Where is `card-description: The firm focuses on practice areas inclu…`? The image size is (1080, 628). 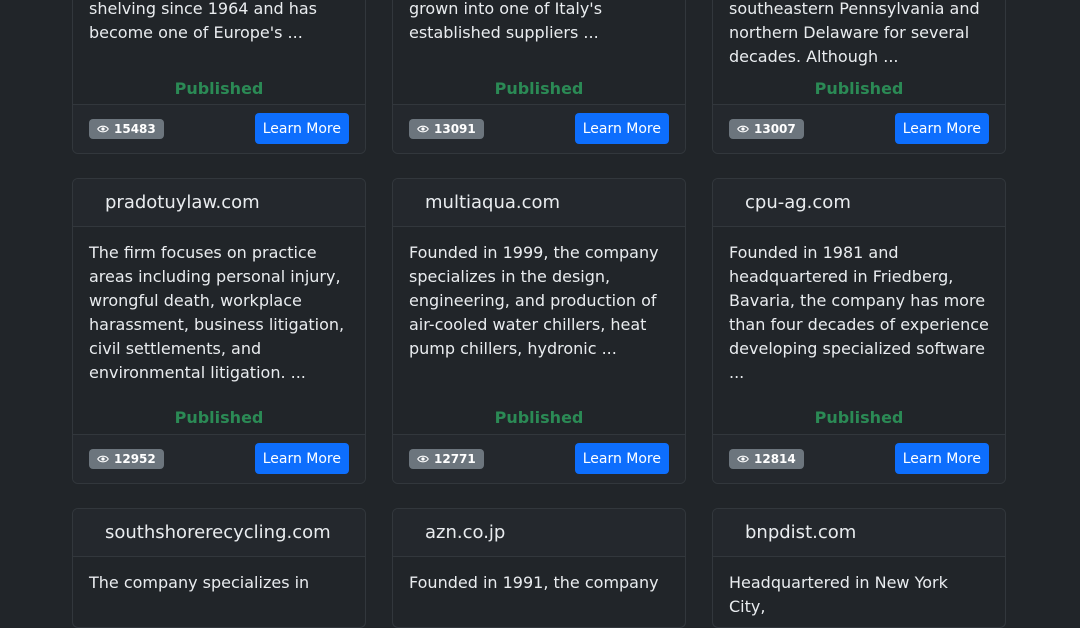
card-description: The firm focuses on practice areas inclu… is located at coordinates (217, 312).